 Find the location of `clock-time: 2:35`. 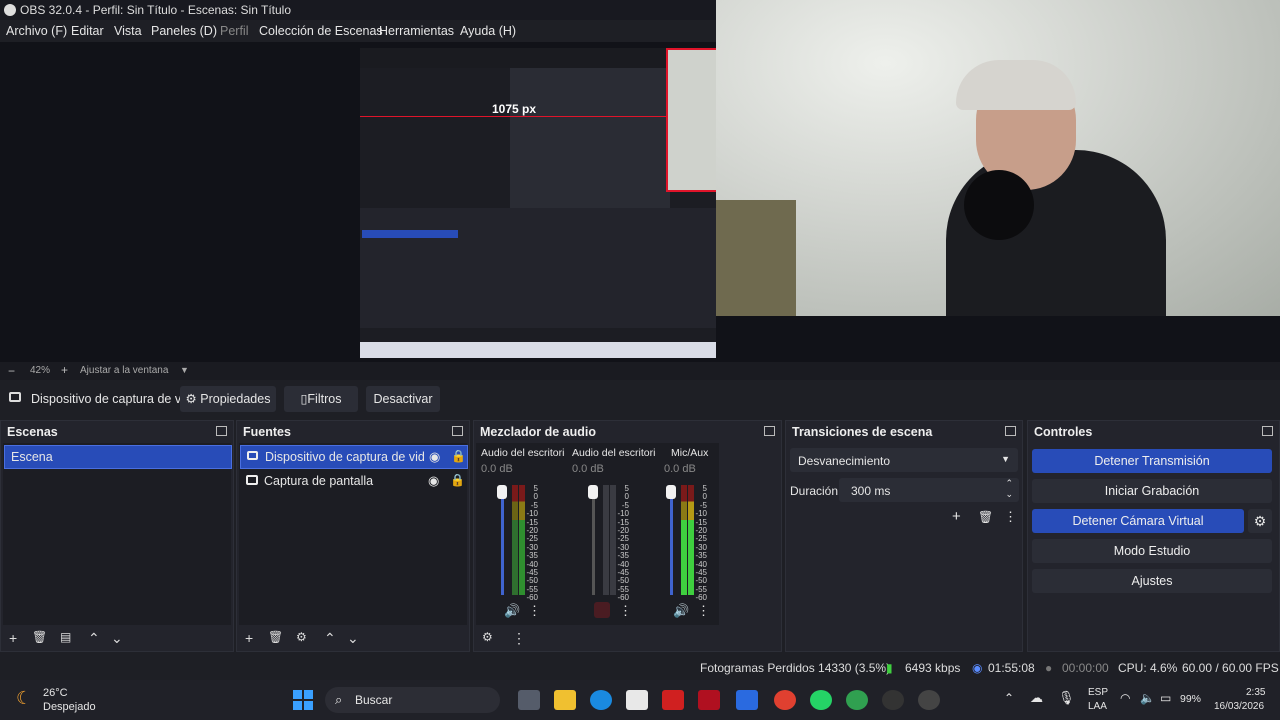

clock-time: 2:35 is located at coordinates (1255, 692).